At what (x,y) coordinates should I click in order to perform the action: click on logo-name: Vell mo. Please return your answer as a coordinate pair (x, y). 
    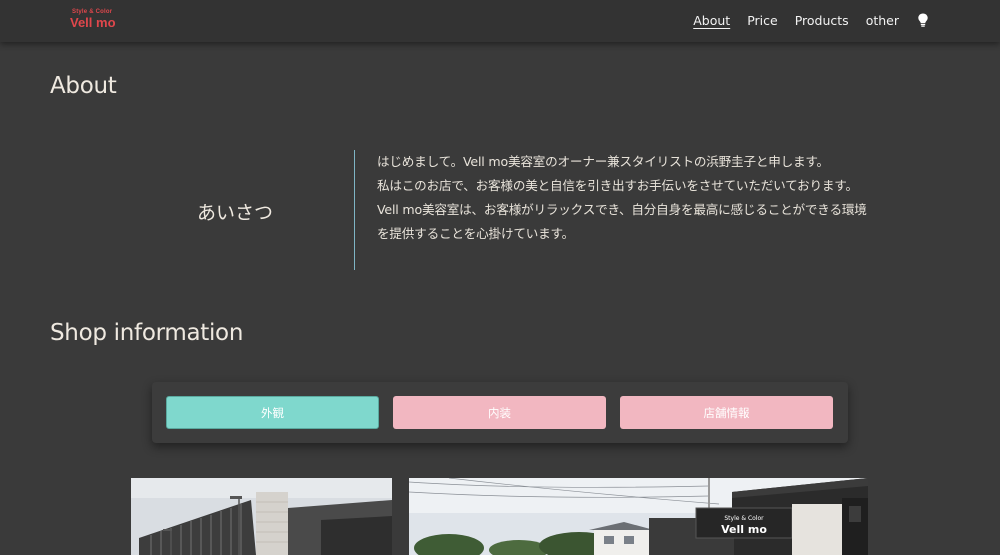
    Looking at the image, I should click on (93, 22).